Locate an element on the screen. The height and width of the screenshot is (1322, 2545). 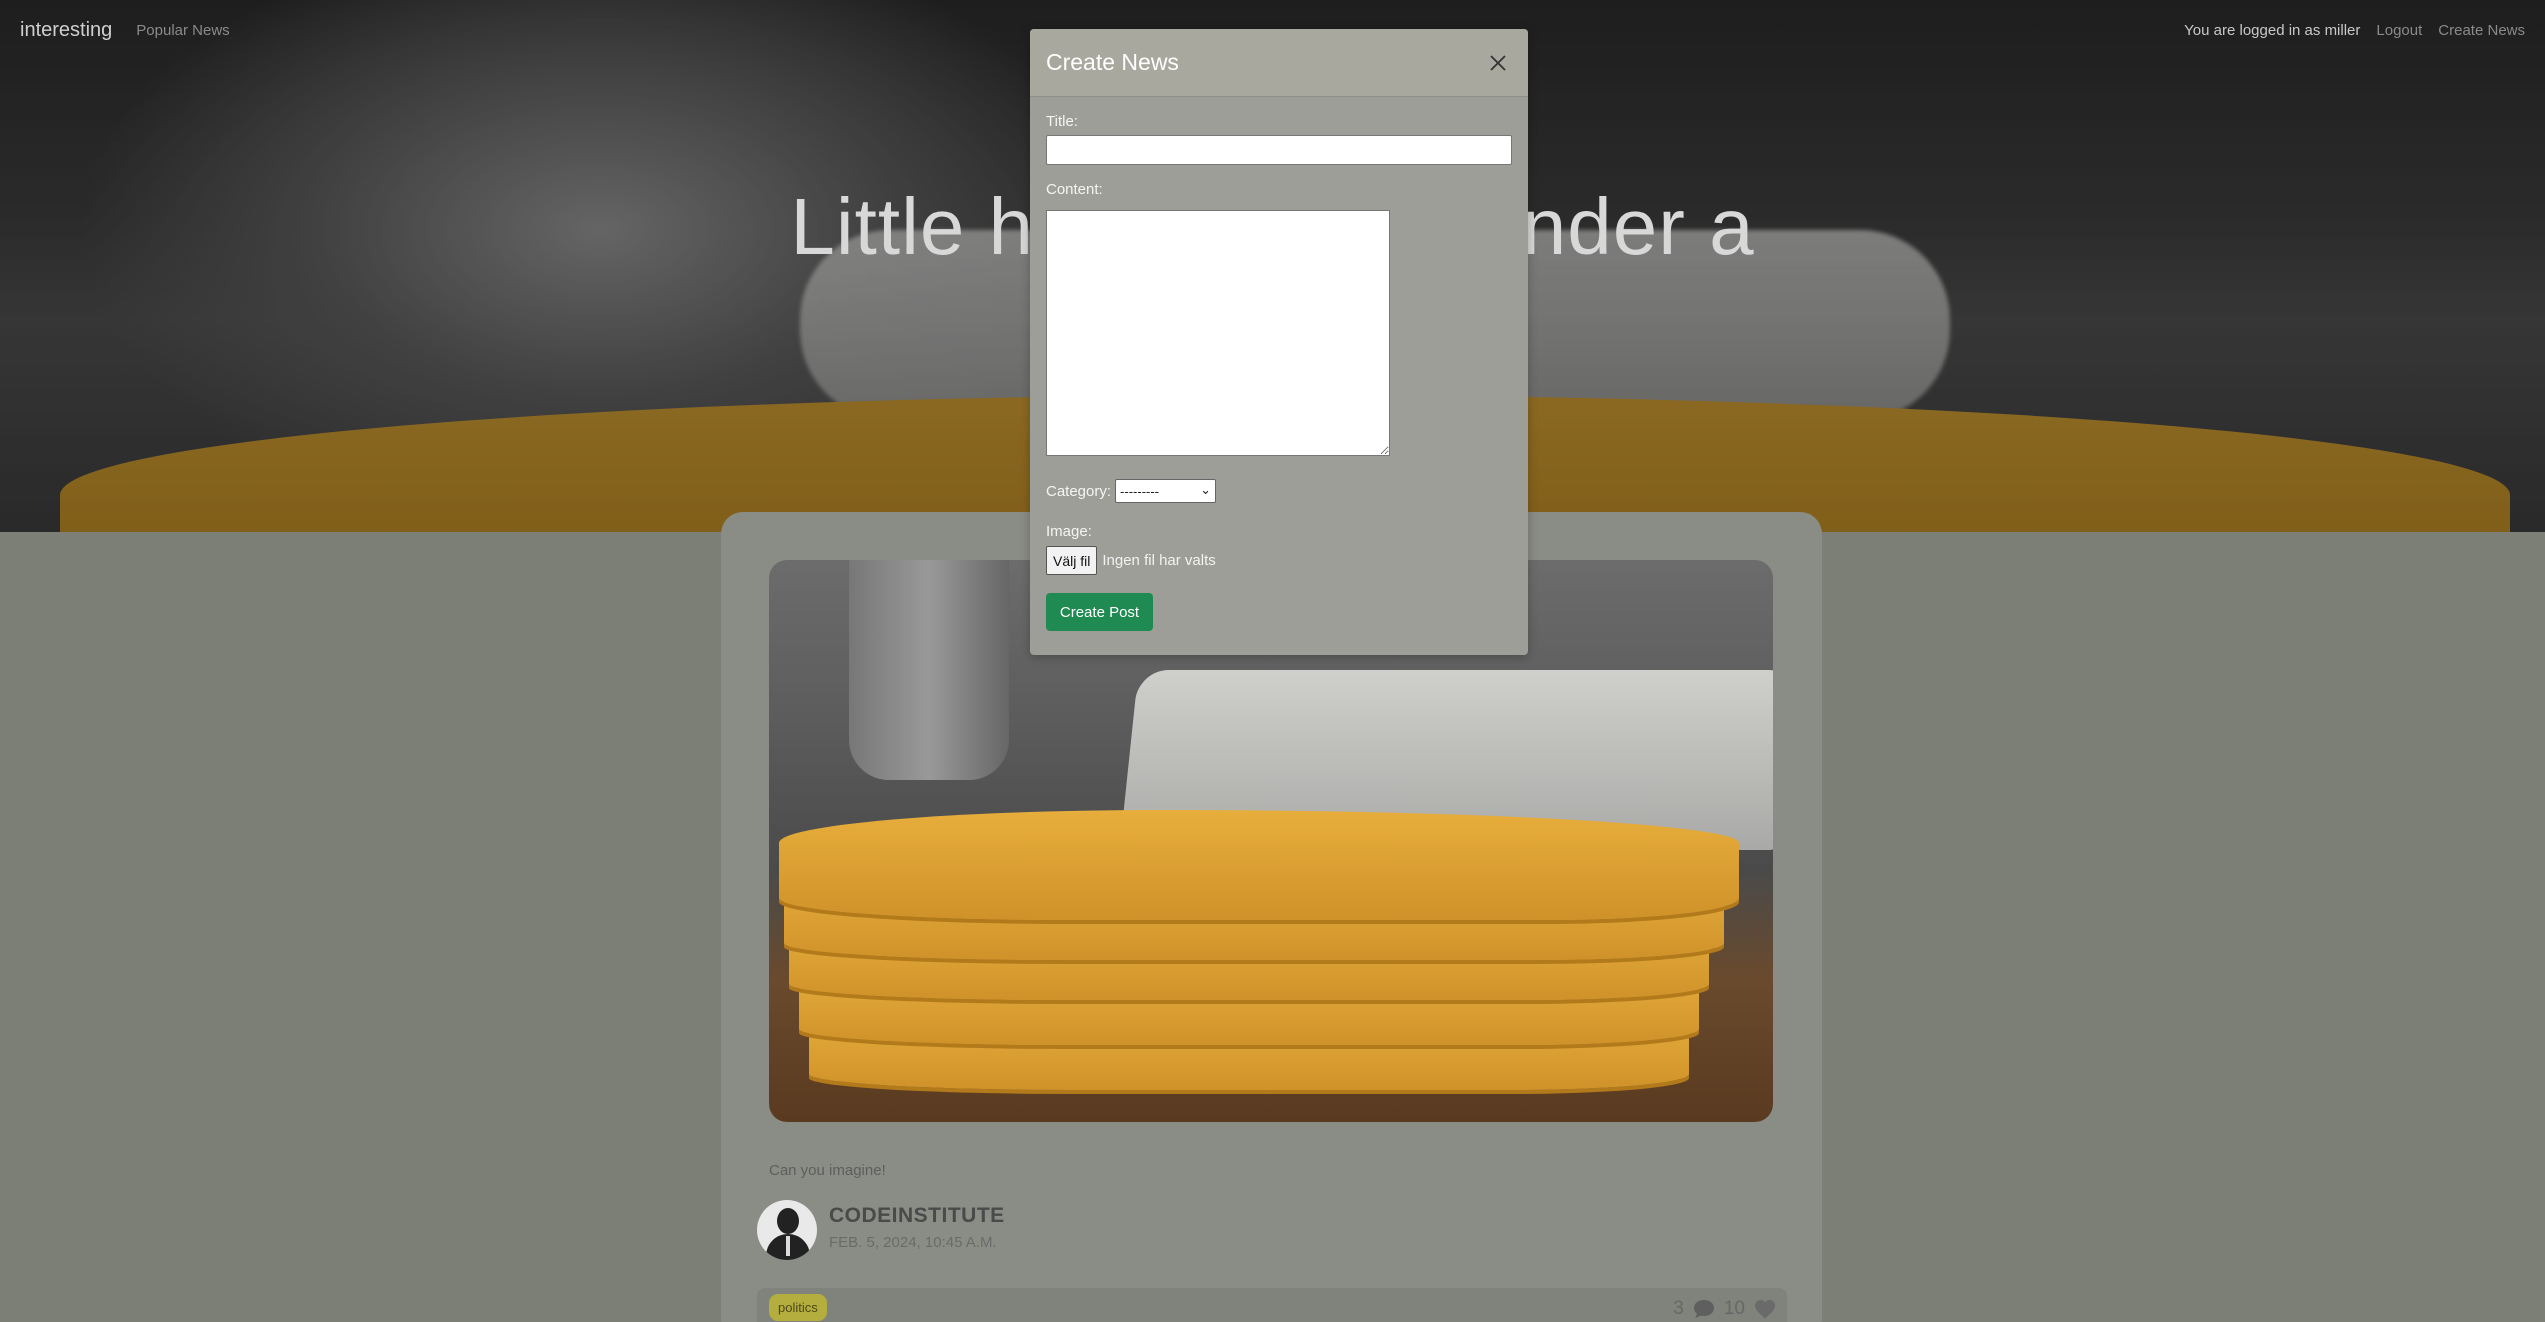
modal-header: Create News is located at coordinates (1279, 63).